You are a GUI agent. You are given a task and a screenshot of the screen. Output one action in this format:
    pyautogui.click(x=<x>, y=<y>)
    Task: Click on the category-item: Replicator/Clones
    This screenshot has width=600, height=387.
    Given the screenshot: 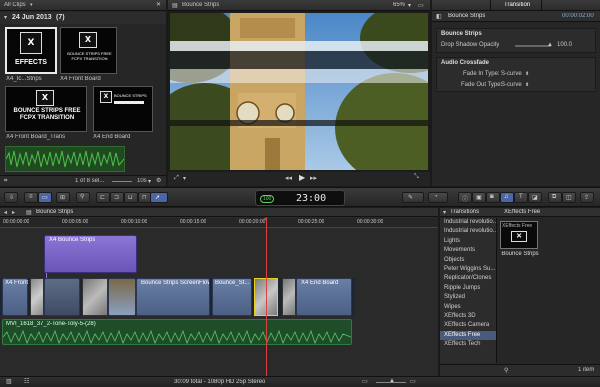 What is the action you would take?
    pyautogui.click(x=468, y=278)
    